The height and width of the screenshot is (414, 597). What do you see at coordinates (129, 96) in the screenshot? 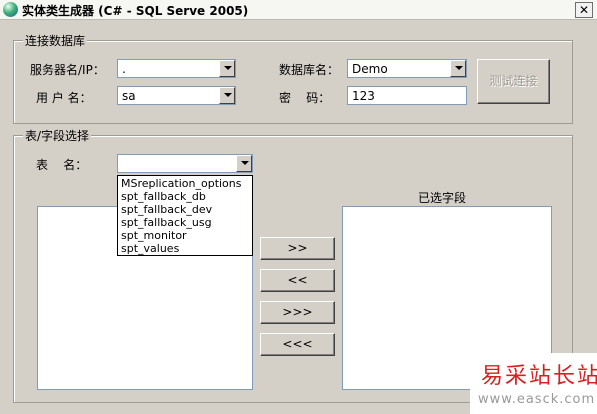
I see `user-value: sa` at bounding box center [129, 96].